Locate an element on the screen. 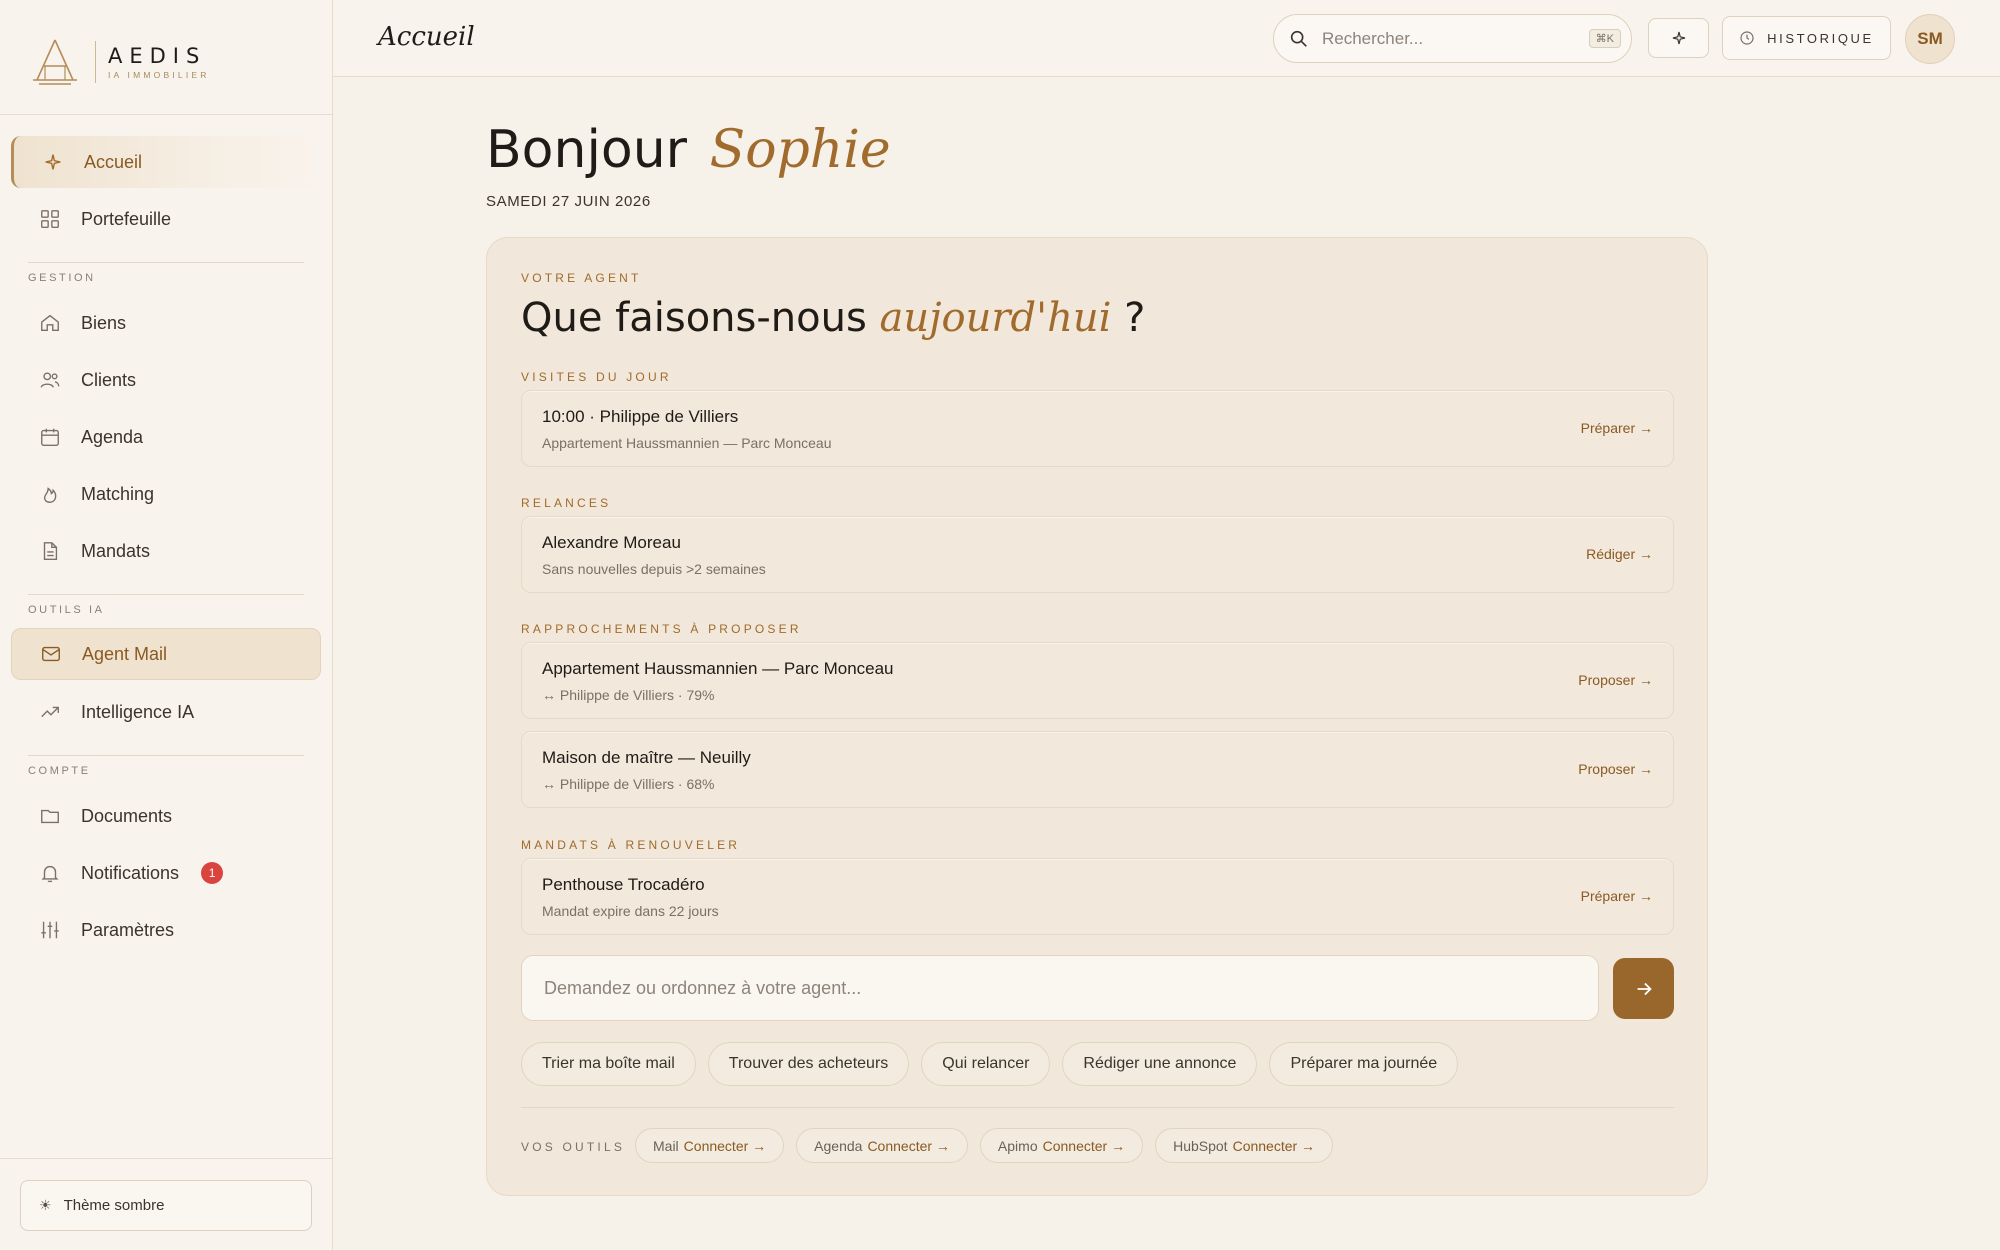 This screenshot has height=1250, width=2000. search-input is located at coordinates (1452, 38).